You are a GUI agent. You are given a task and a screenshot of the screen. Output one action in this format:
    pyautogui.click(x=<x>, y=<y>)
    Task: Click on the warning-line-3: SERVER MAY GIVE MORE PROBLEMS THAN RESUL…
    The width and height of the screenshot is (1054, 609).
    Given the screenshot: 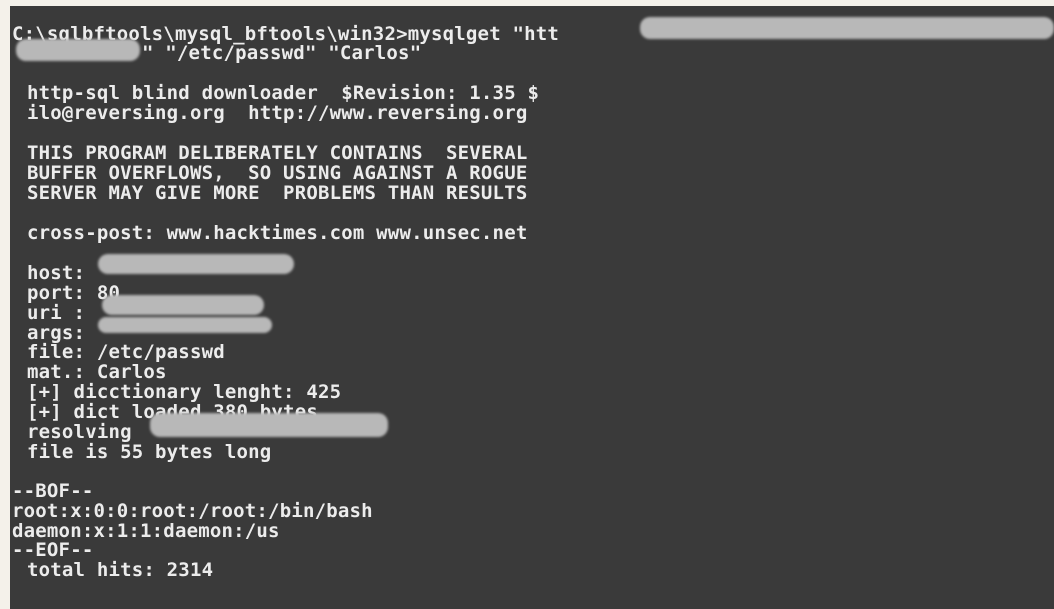 What is the action you would take?
    pyautogui.click(x=277, y=193)
    